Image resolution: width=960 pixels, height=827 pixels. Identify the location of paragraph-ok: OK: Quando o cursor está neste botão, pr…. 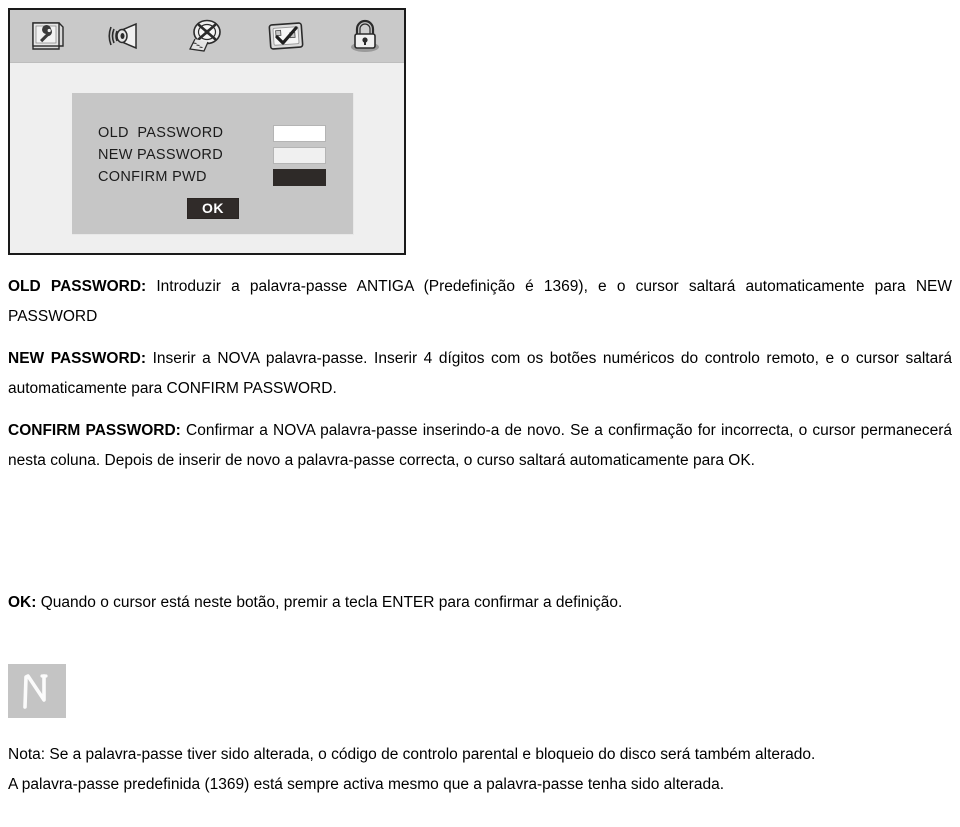
(480, 603).